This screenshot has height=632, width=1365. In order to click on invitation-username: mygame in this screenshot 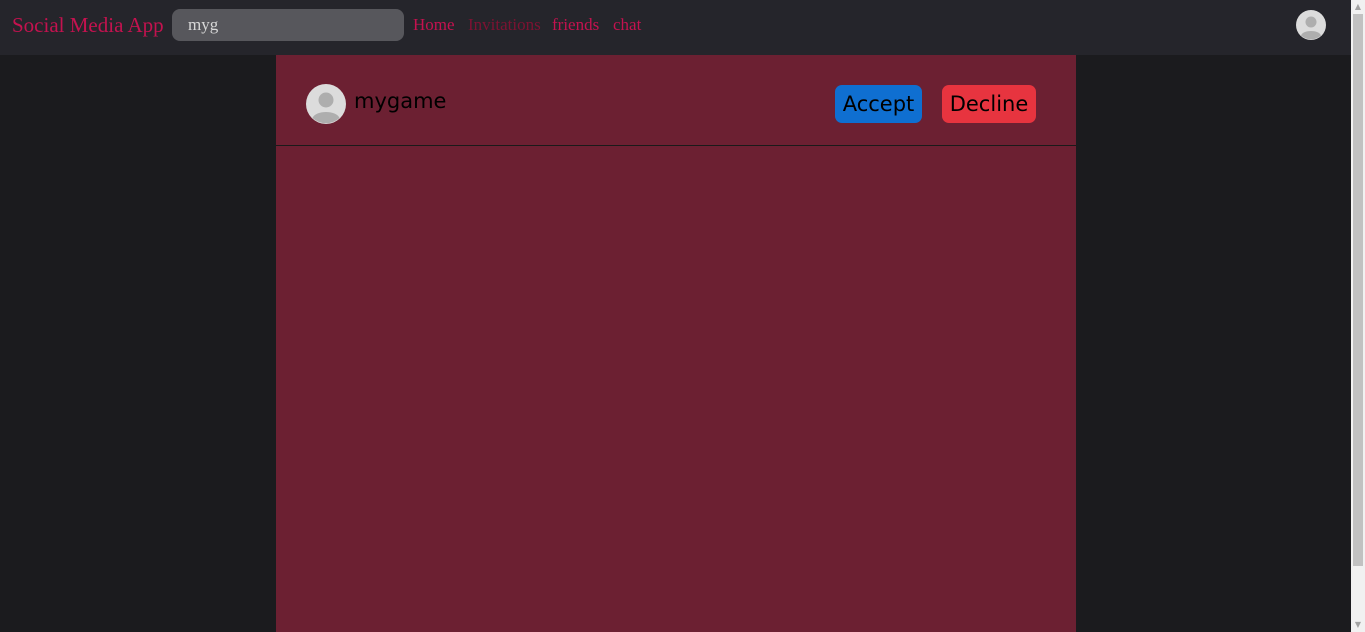, I will do `click(400, 101)`.